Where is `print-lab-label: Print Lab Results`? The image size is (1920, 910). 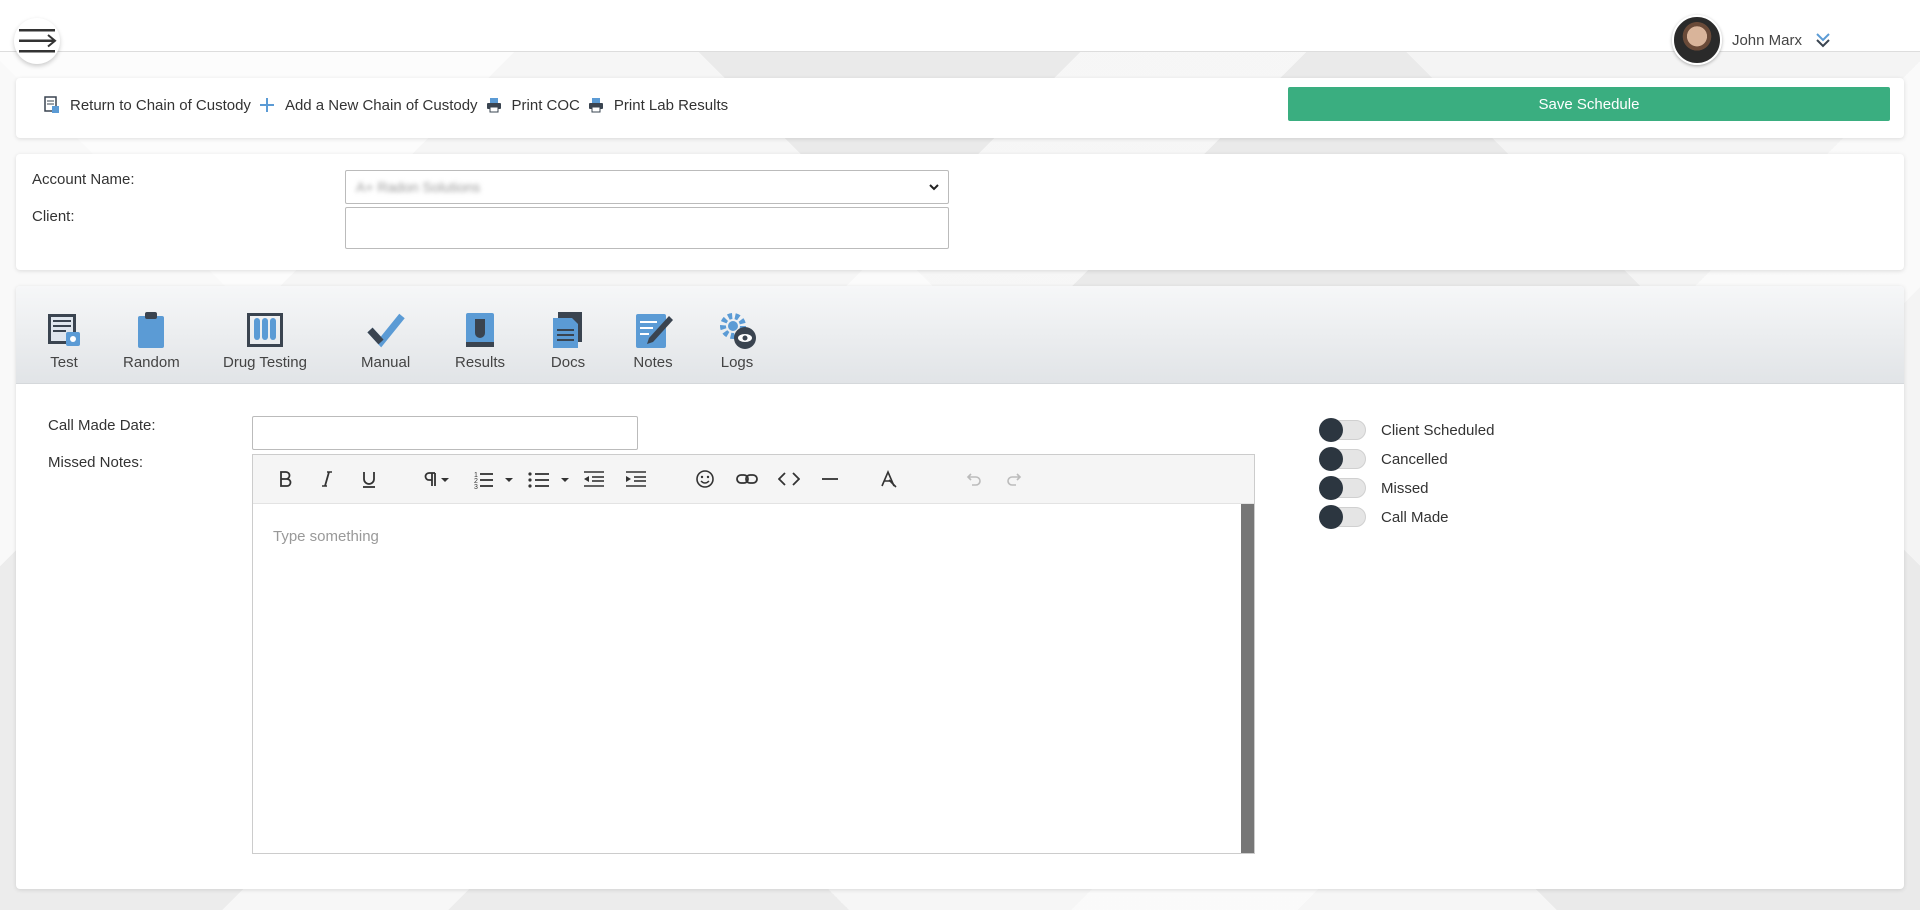
print-lab-label: Print Lab Results is located at coordinates (671, 105).